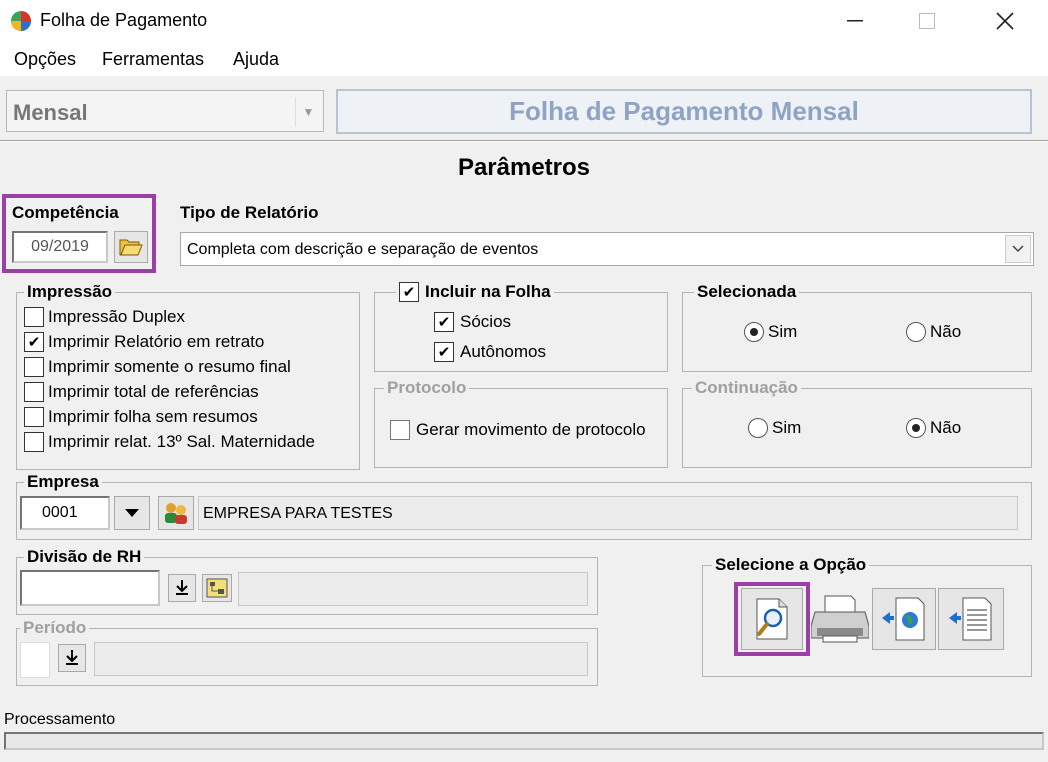  What do you see at coordinates (249, 212) in the screenshot?
I see `tipo-relatorio-label: Tipo de Relatório` at bounding box center [249, 212].